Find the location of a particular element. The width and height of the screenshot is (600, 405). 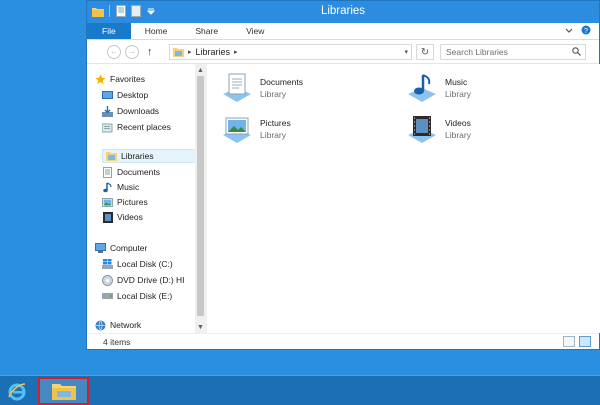

tab-share: Share is located at coordinates (206, 31).